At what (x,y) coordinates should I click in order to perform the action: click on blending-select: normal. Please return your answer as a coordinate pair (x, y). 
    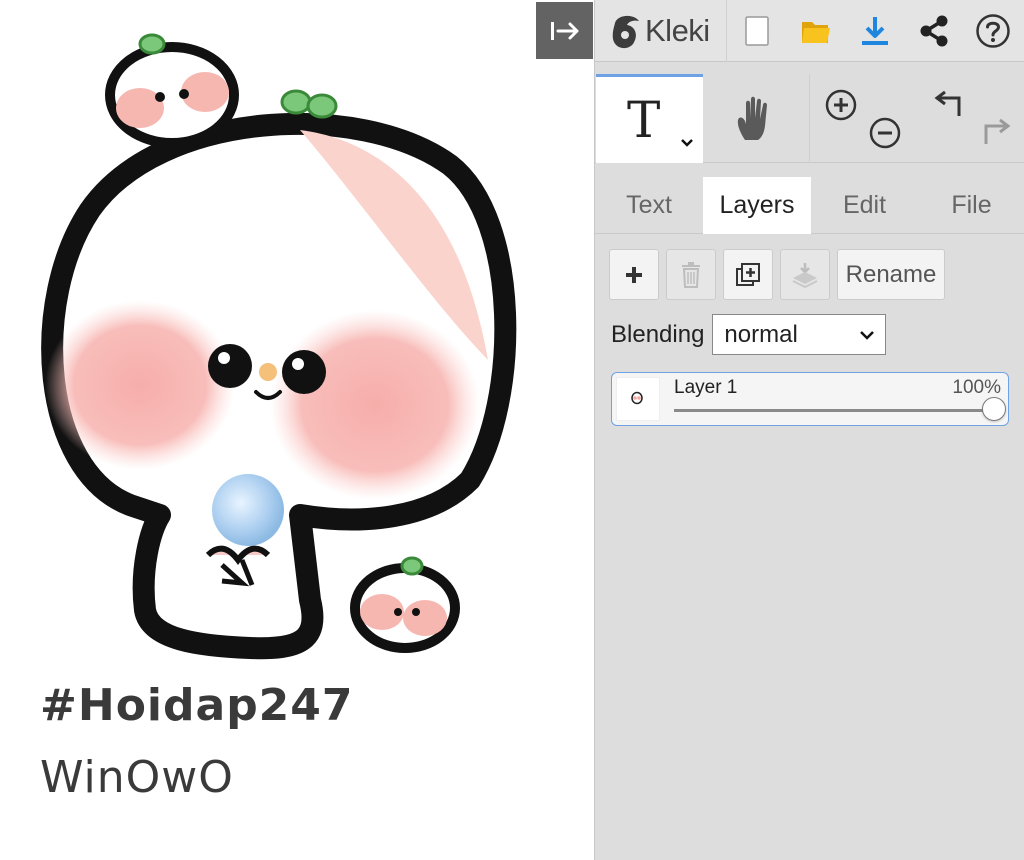
    Looking at the image, I should click on (799, 334).